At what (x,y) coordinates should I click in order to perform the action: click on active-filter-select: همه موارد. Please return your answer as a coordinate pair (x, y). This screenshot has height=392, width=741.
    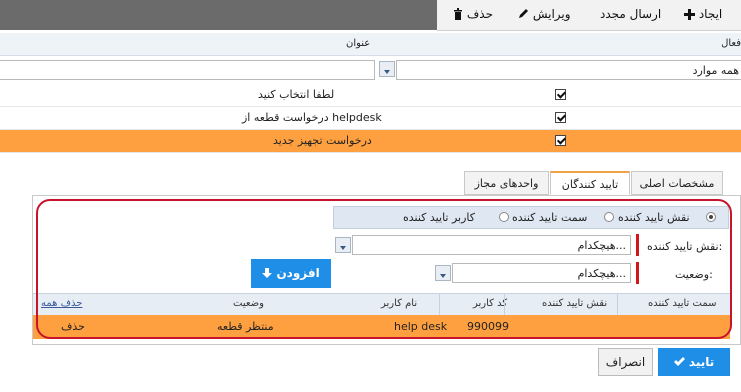
    Looking at the image, I should click on (568, 70).